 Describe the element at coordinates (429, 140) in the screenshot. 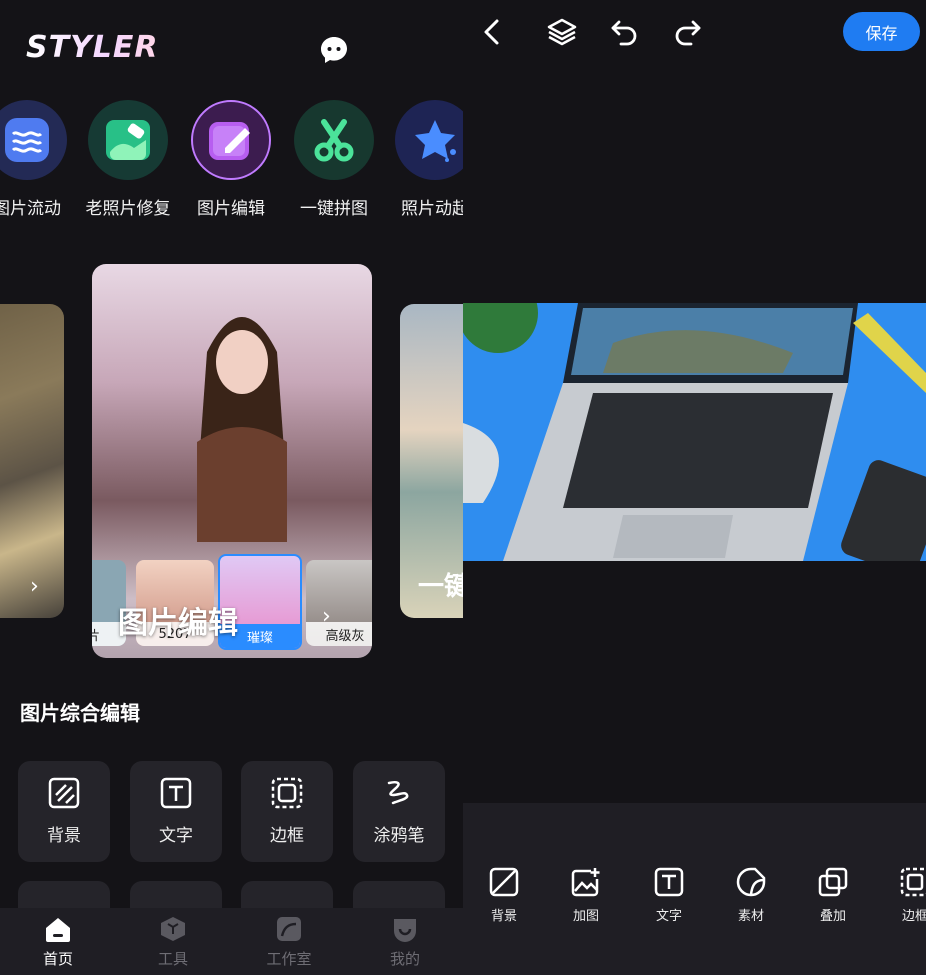

I see `star-icon` at that location.